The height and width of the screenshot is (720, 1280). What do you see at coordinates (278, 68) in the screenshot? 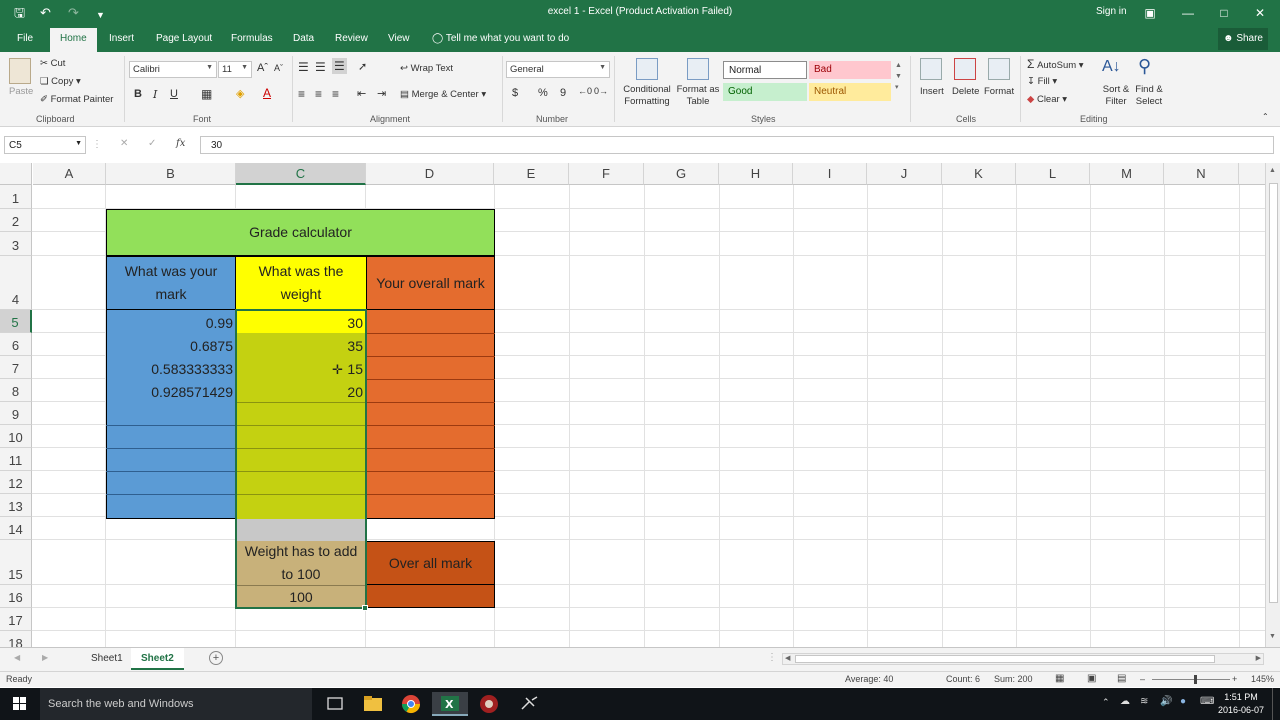
I see `shrink-font-icon: Aˇ` at bounding box center [278, 68].